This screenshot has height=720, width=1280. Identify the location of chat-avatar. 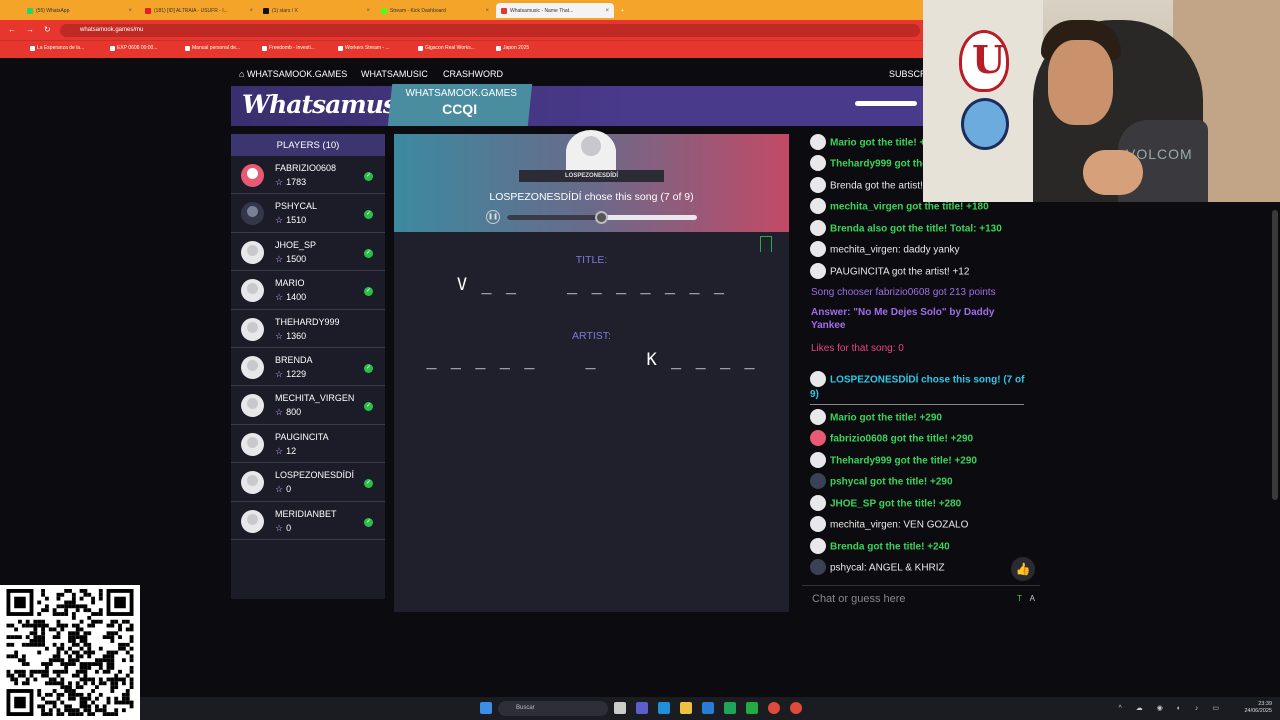
(818, 546).